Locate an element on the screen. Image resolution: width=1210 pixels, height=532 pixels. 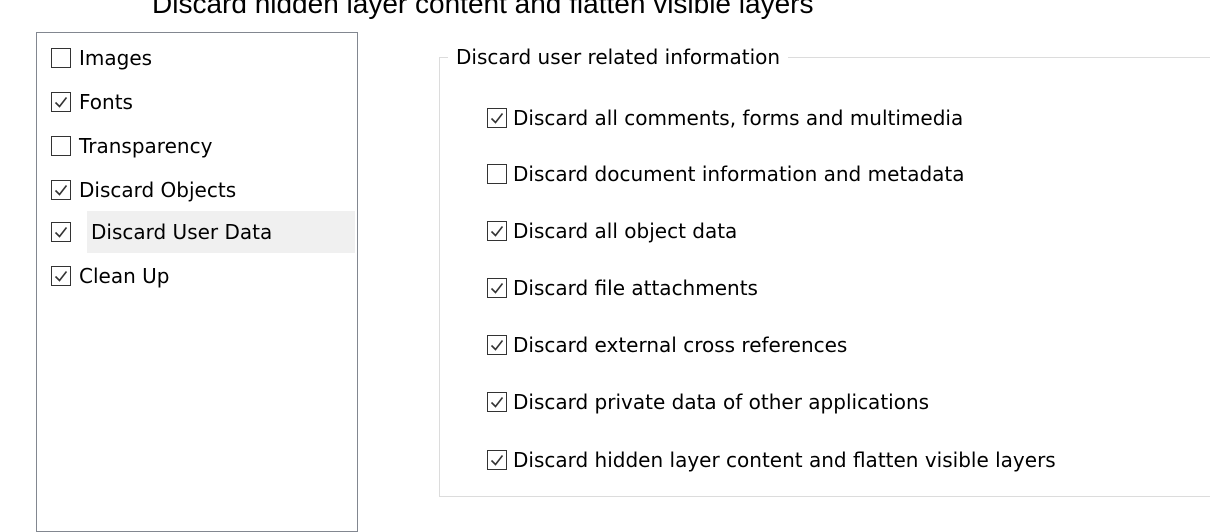
discard-attachments-checkbox is located at coordinates (497, 288).